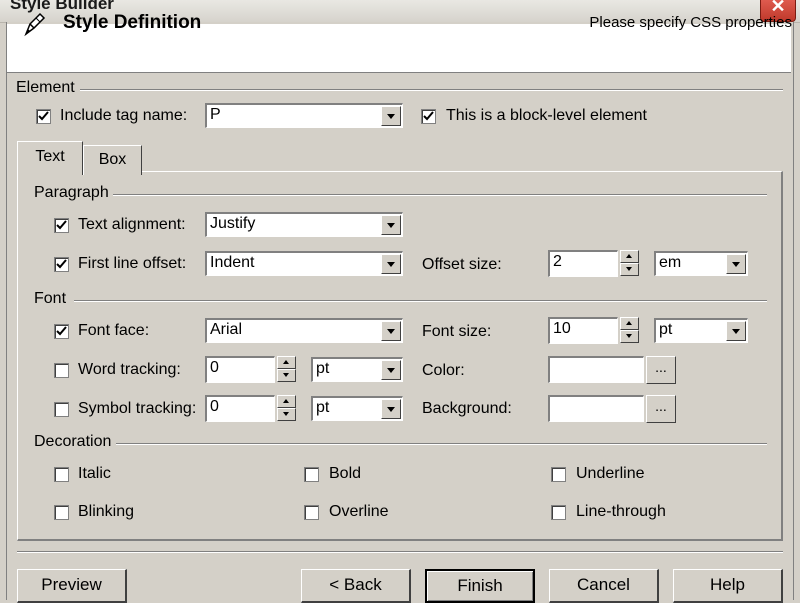  I want to click on symbol-tracking-input: 0, so click(240, 408).